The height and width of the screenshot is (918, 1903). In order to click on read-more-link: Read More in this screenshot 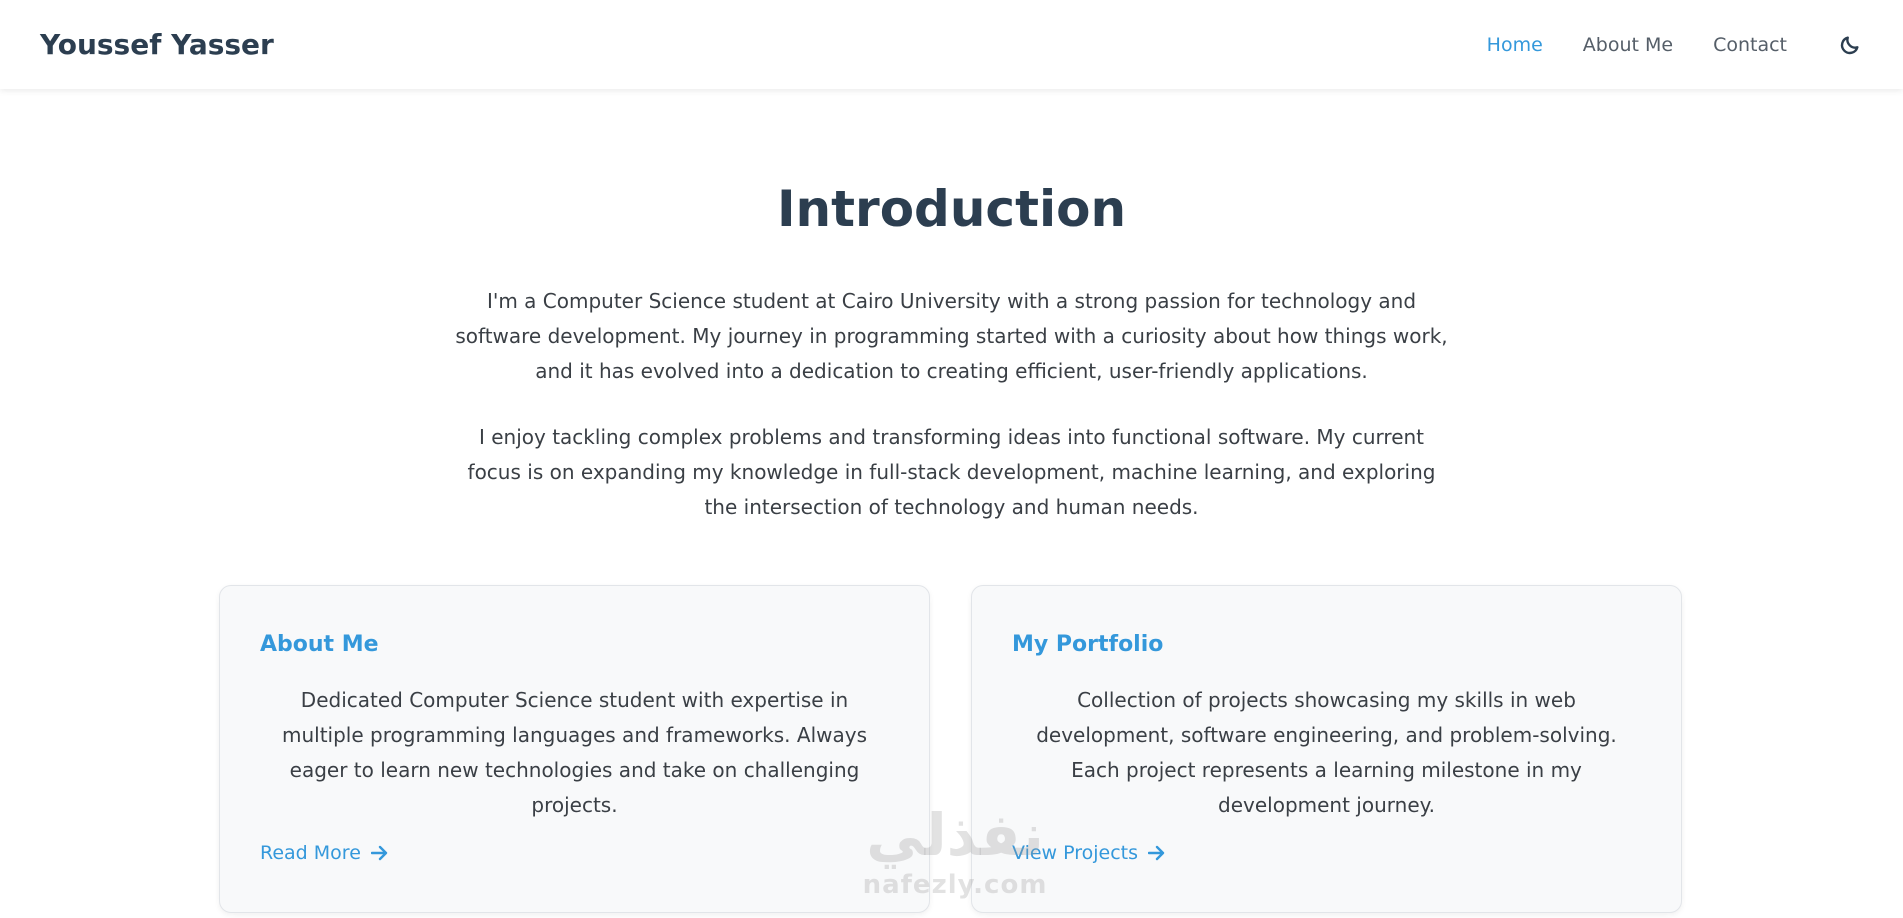, I will do `click(324, 853)`.